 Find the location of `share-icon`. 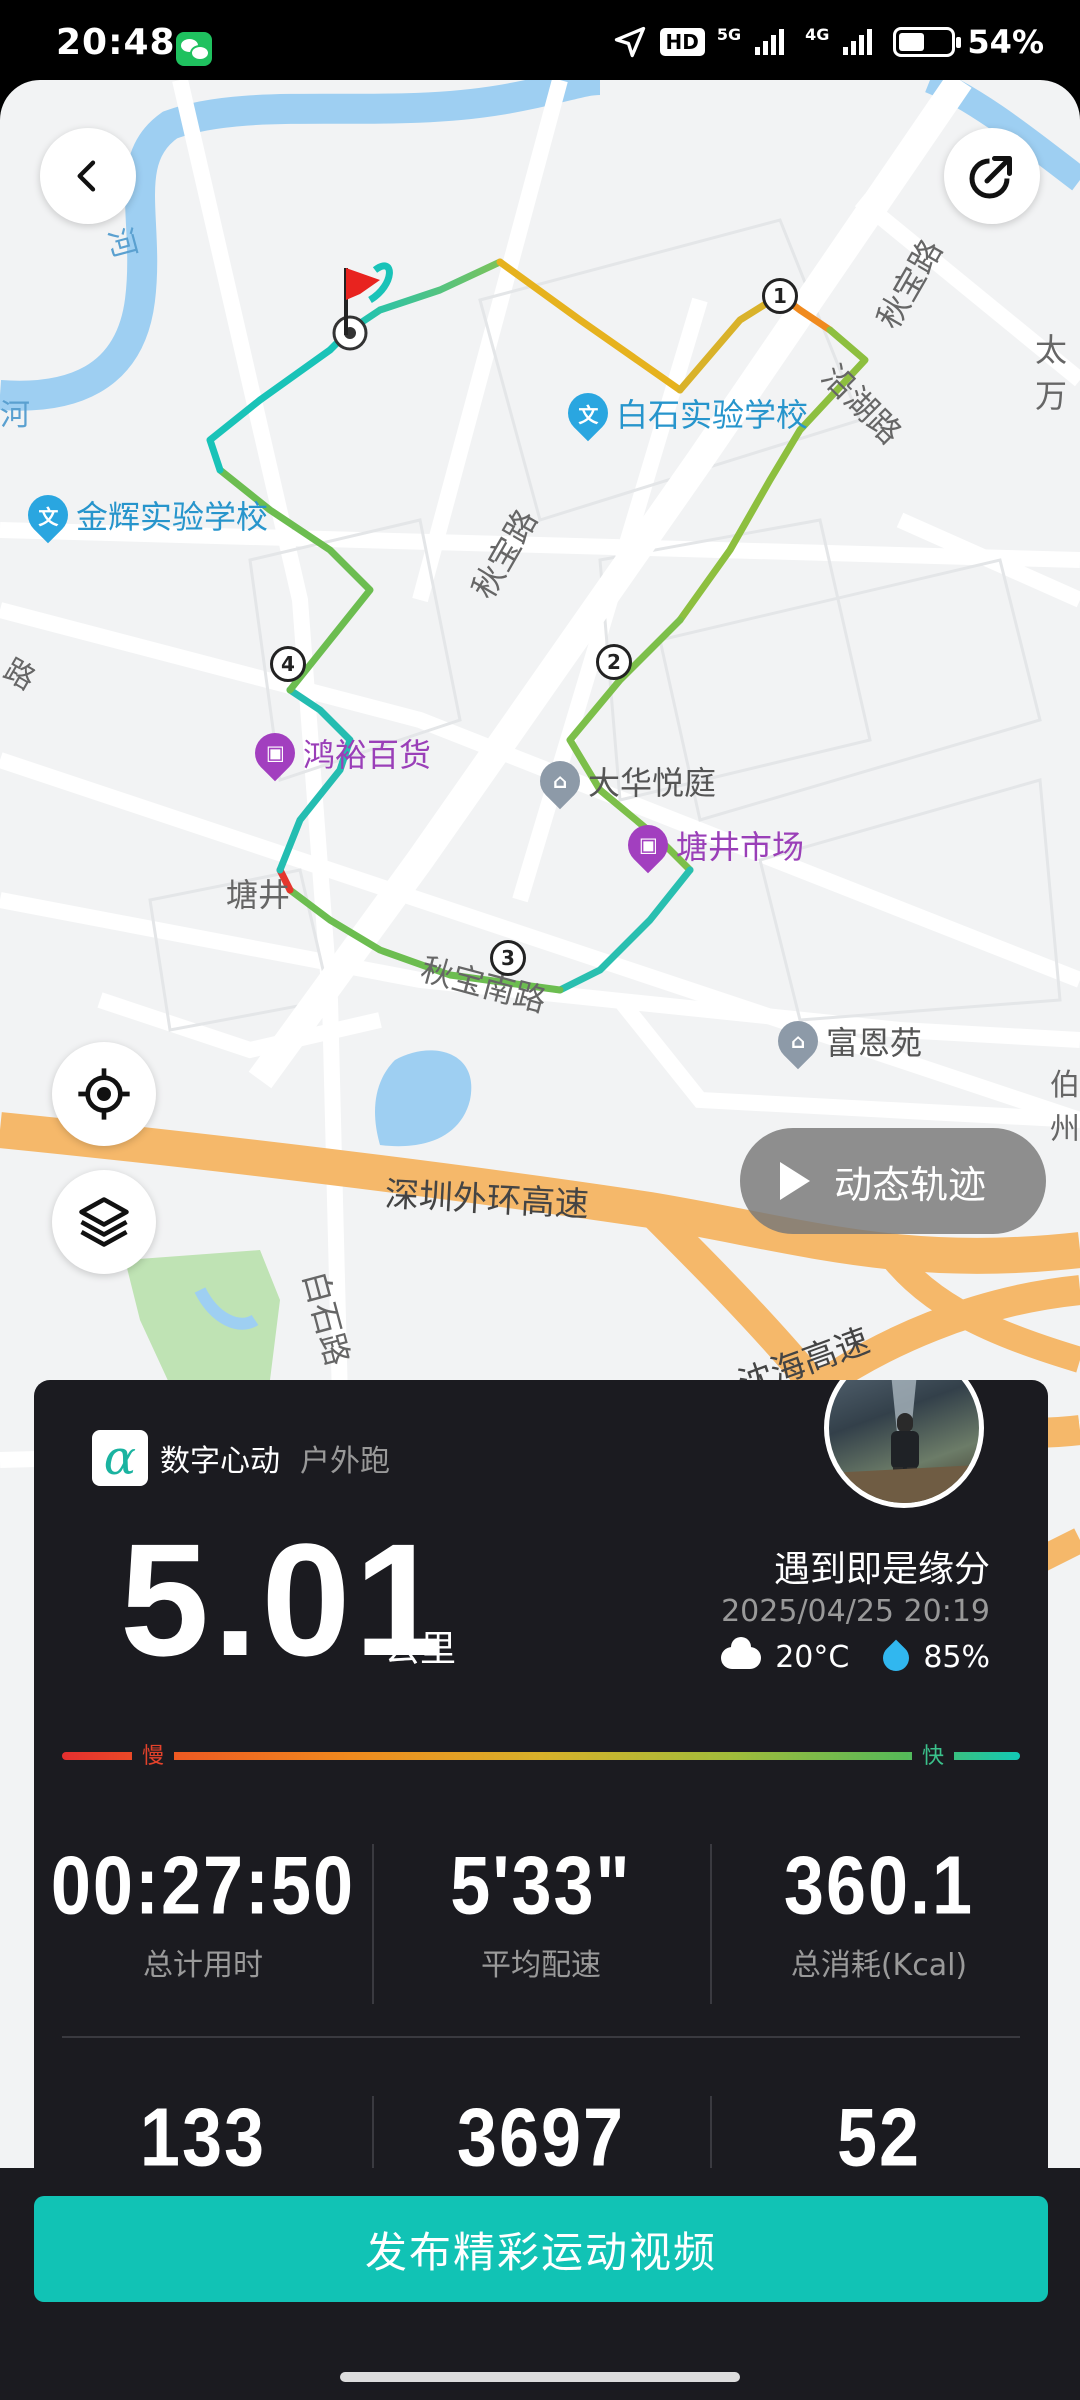

share-icon is located at coordinates (990, 177).